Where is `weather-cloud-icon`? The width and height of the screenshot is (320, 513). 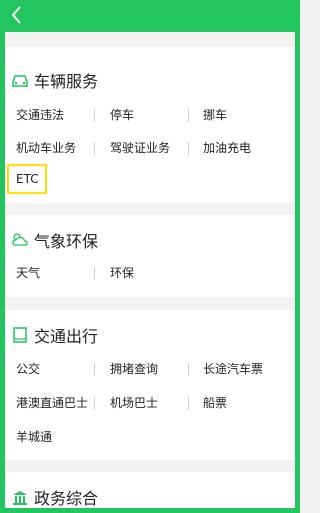
weather-cloud-icon is located at coordinates (20, 240).